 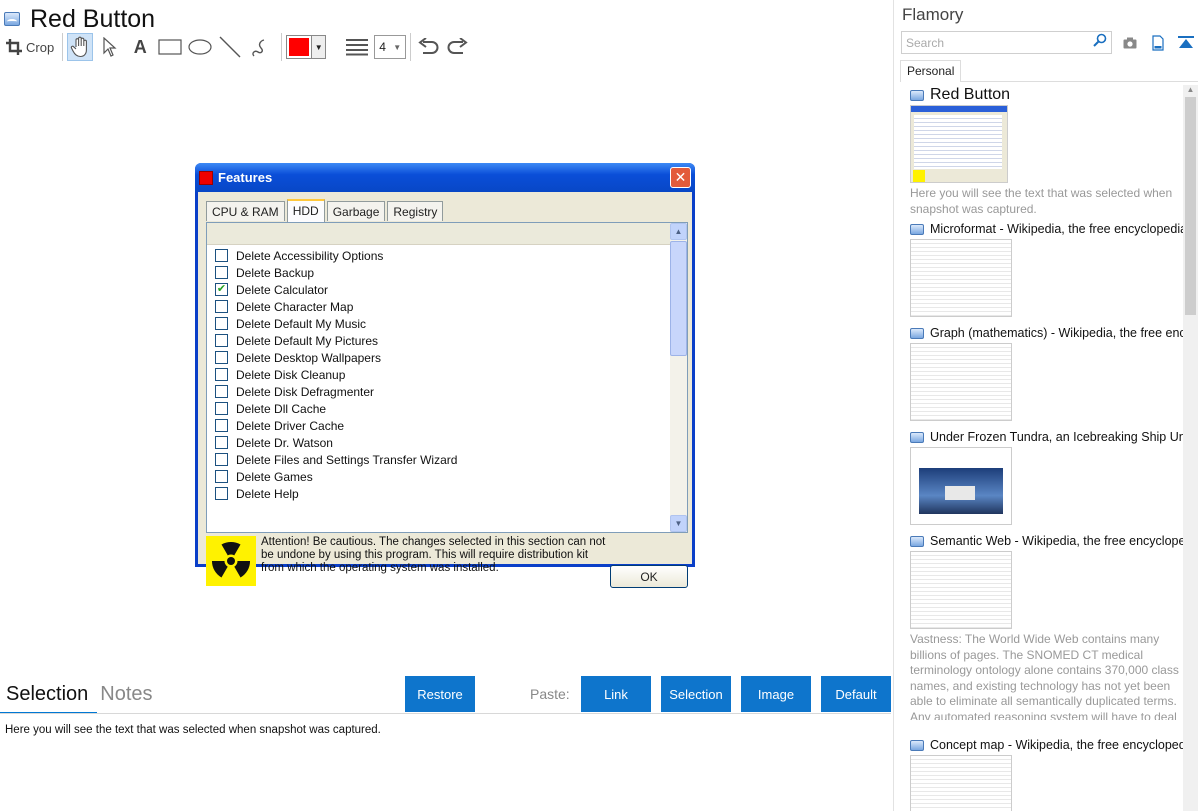 What do you see at coordinates (616, 694) in the screenshot?
I see `paste-link-button: Link` at bounding box center [616, 694].